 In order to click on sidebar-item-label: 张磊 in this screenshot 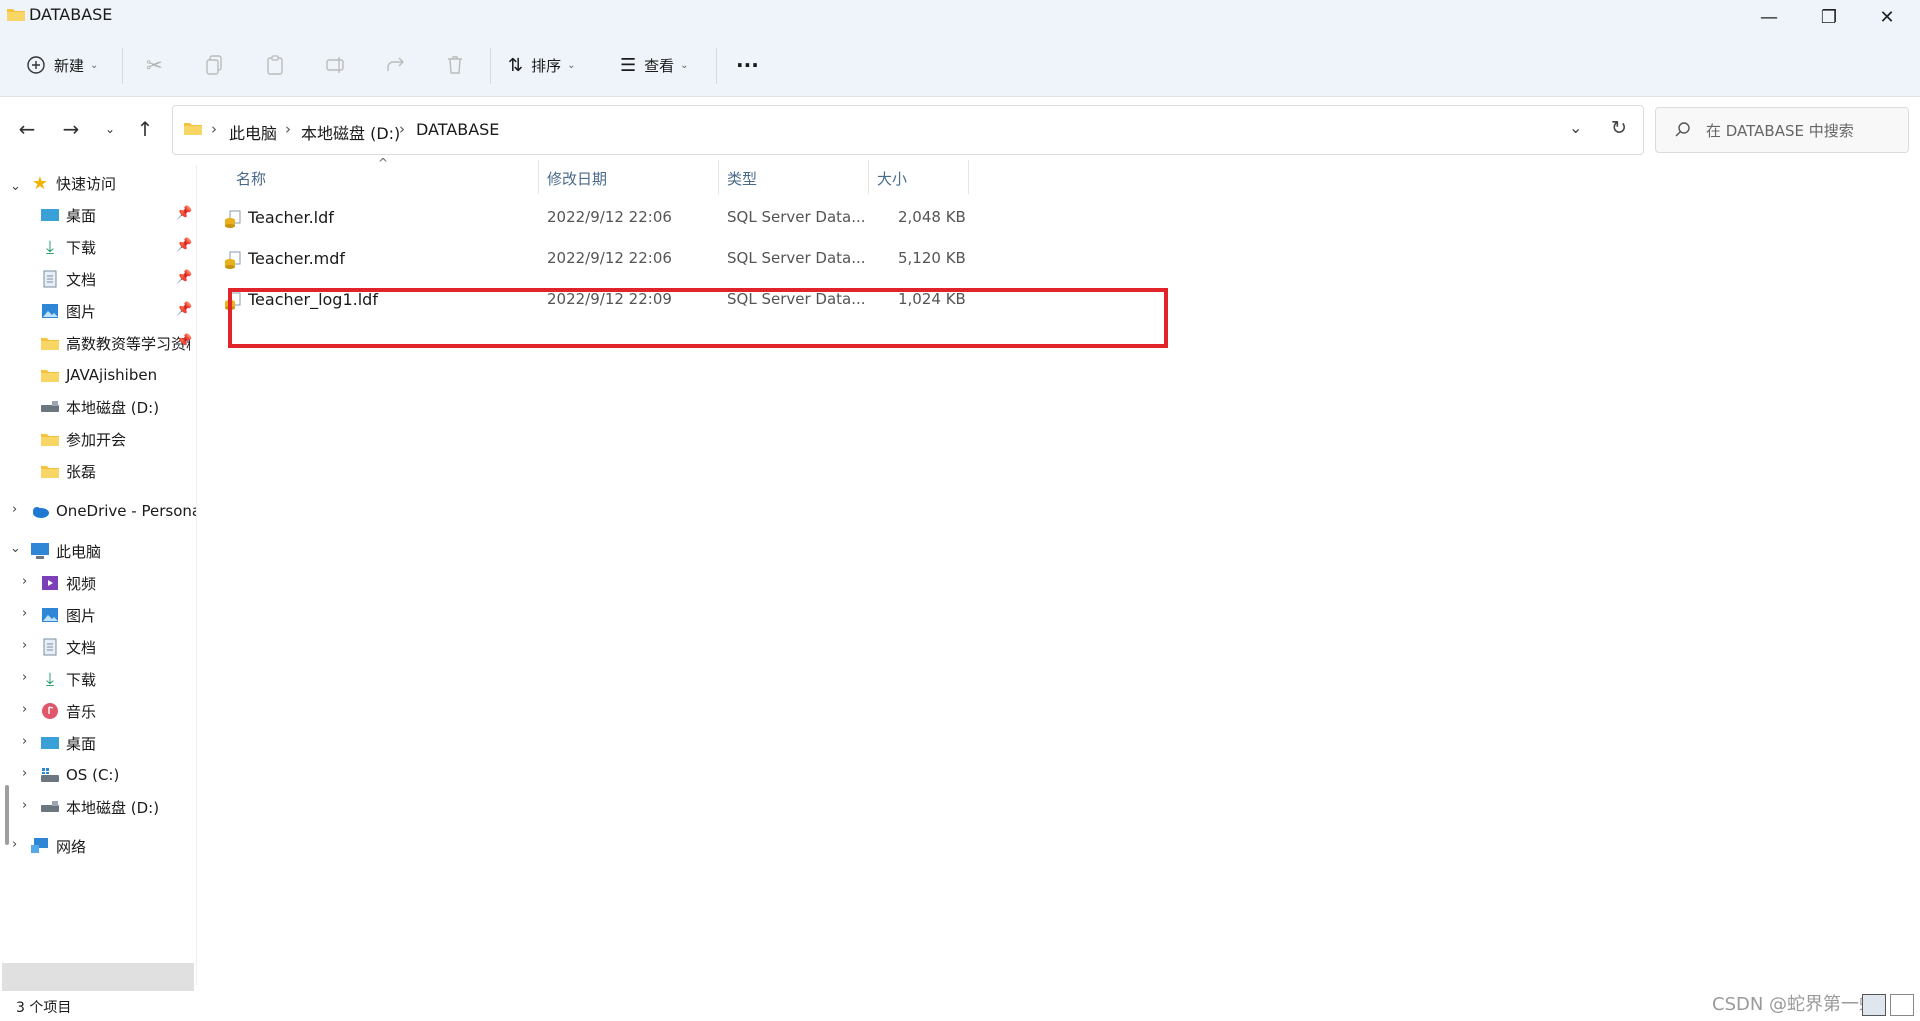, I will do `click(81, 471)`.